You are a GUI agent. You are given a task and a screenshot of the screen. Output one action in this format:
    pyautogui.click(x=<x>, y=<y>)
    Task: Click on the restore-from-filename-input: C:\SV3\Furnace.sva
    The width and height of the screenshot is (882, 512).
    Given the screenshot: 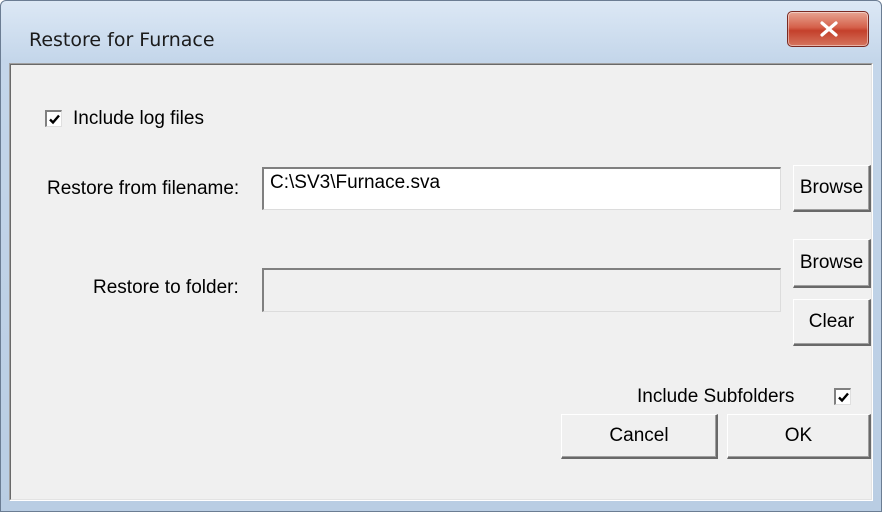 What is the action you would take?
    pyautogui.click(x=521, y=188)
    